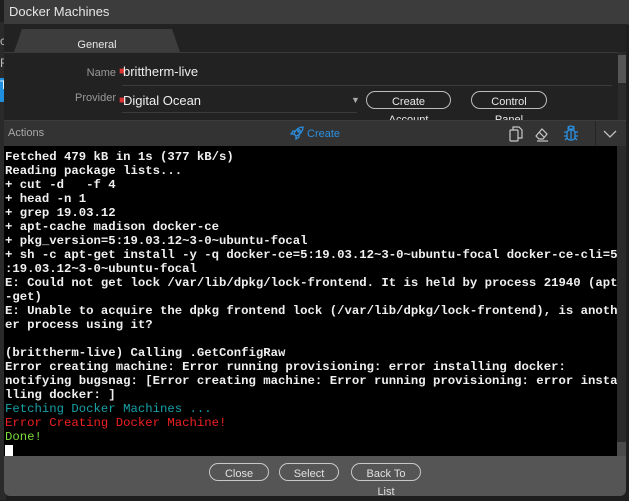 The height and width of the screenshot is (501, 629). What do you see at coordinates (239, 472) in the screenshot?
I see `close-button: Close` at bounding box center [239, 472].